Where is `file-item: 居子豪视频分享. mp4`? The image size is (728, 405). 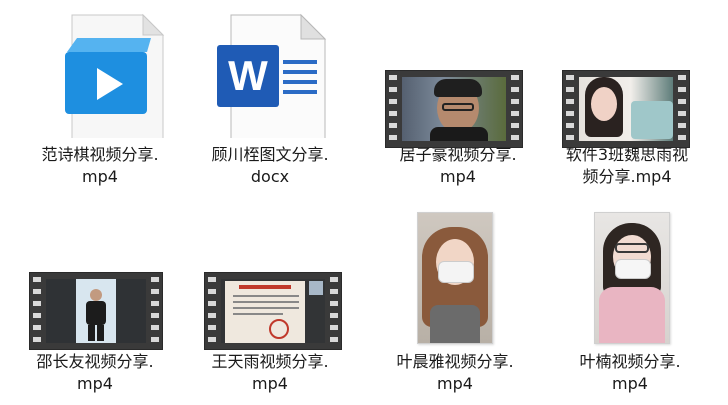 file-item: 居子豪视频分享. mp4 is located at coordinates (458, 98).